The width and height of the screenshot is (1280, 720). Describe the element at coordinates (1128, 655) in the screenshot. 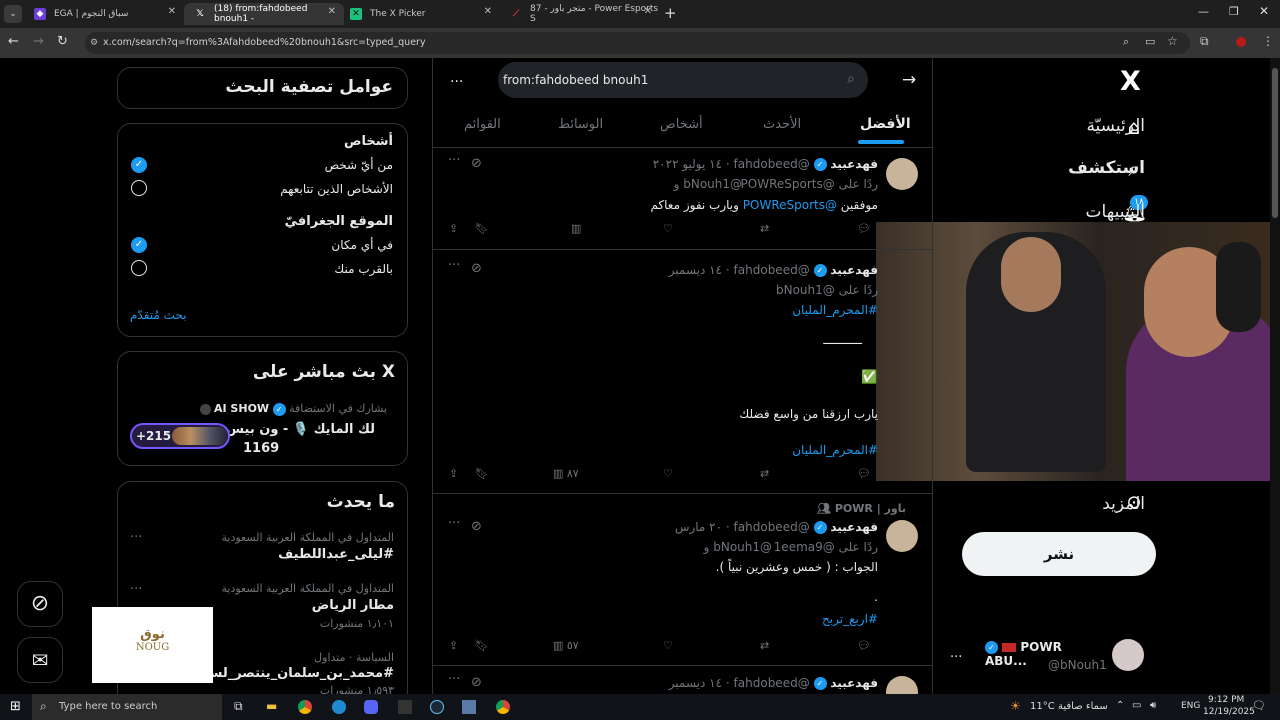

I see `account-avatar` at that location.